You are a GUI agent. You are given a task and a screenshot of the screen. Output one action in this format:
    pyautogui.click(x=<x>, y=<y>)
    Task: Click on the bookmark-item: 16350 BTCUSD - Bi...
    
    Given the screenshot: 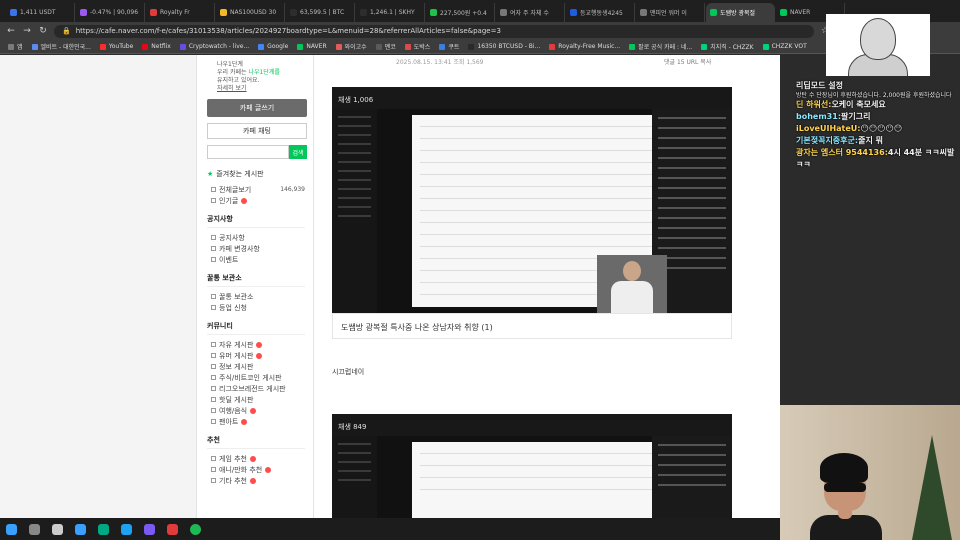 What is the action you would take?
    pyautogui.click(x=504, y=46)
    